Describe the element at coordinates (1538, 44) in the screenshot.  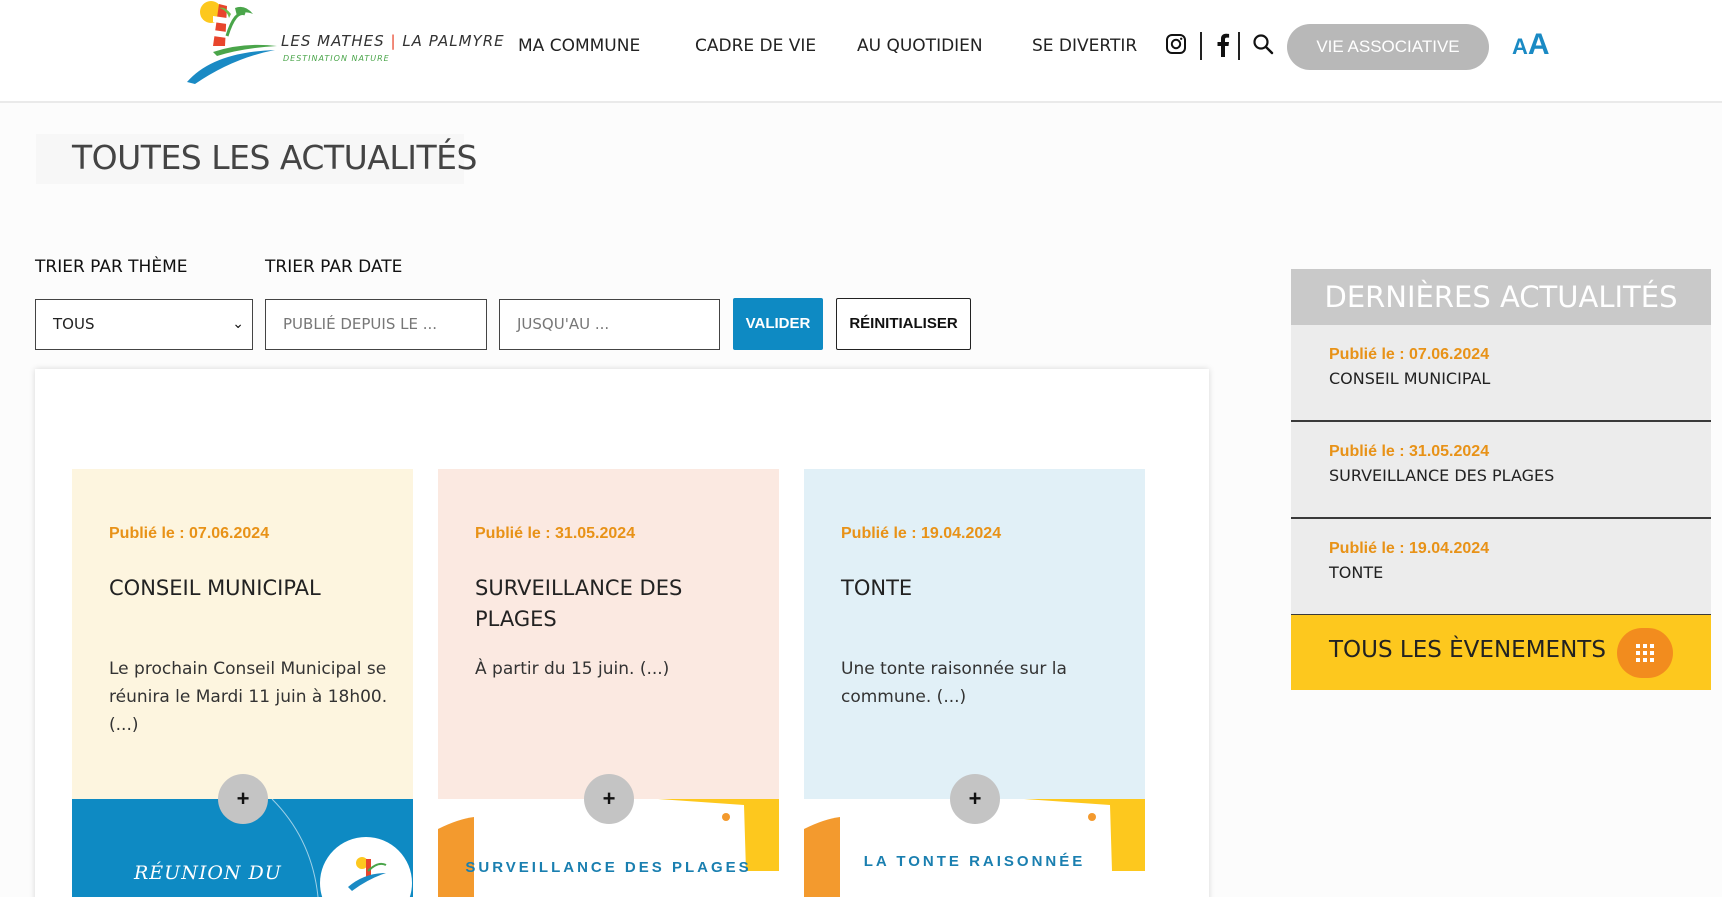
I see `font-size-big-icon: A` at that location.